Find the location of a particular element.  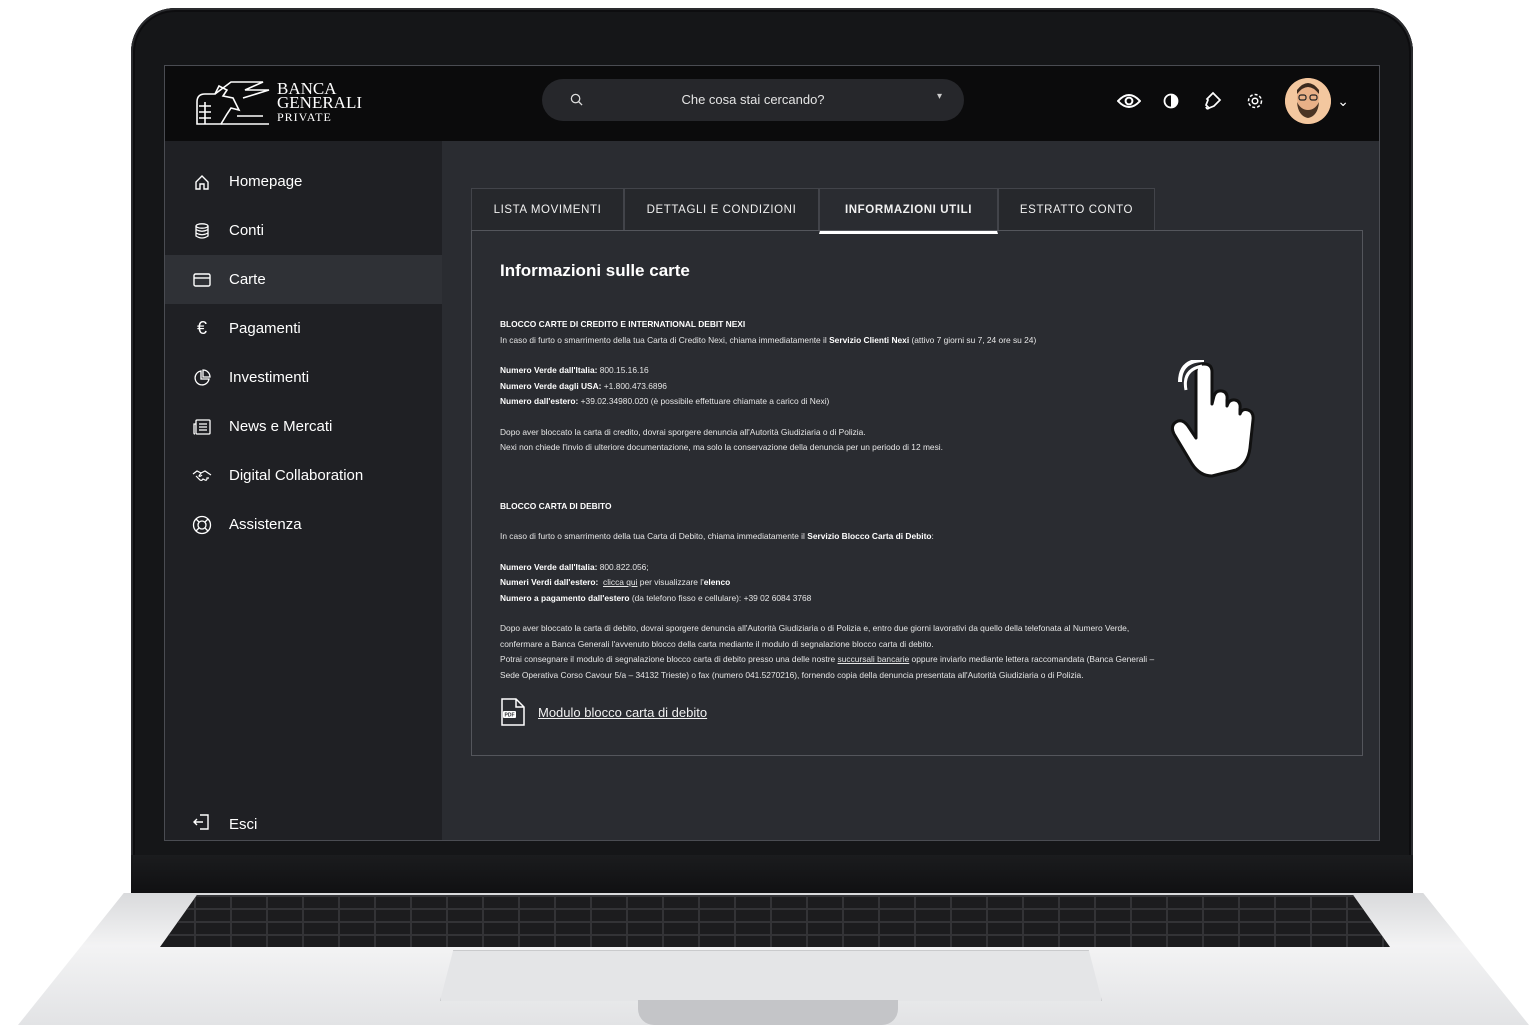

card-icon is located at coordinates (202, 280).